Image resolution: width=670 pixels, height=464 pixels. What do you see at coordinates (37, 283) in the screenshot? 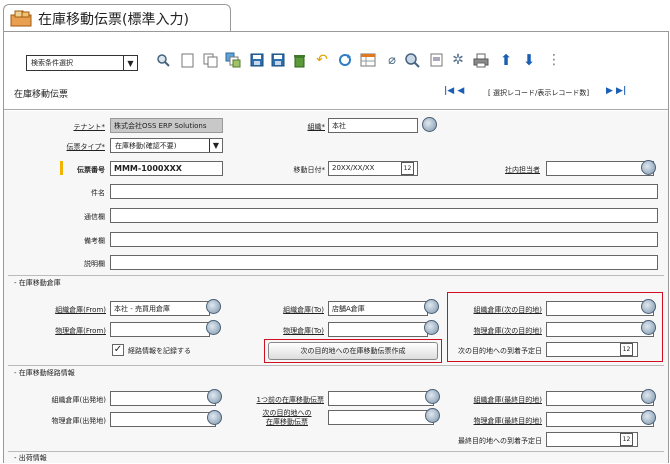
I see `warehouse-section-title: - 在庫移動倉庫` at bounding box center [37, 283].